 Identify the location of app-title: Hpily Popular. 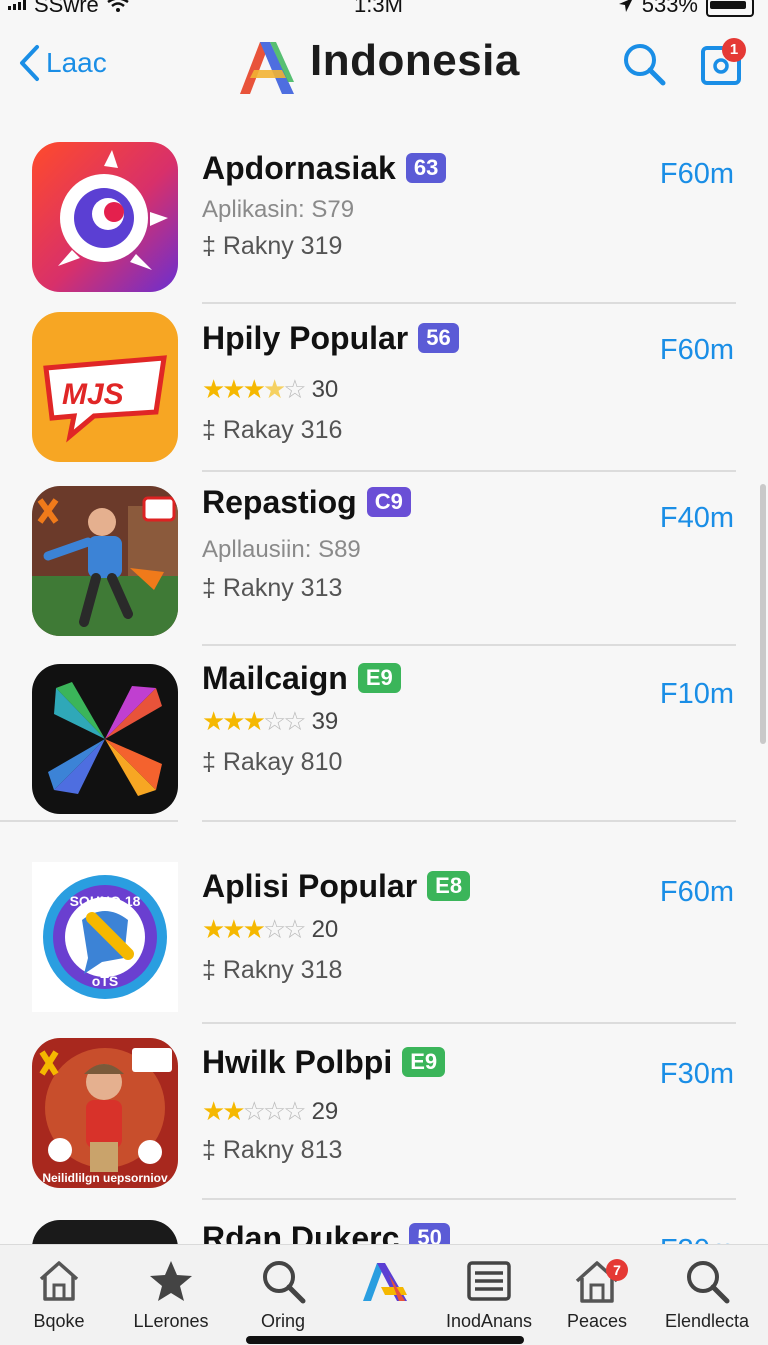
(305, 338).